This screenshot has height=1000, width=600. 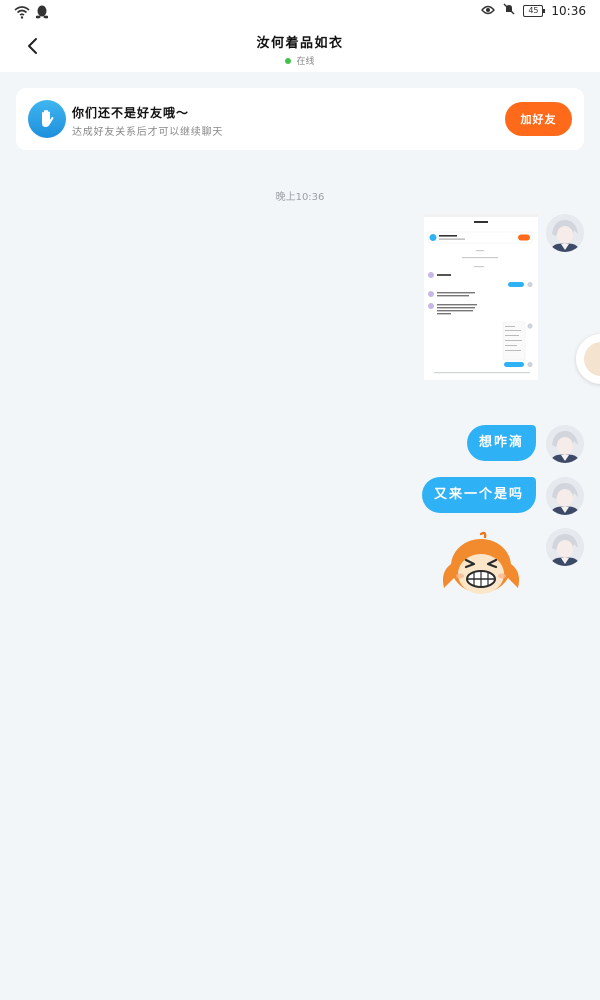 I want to click on chat-header: 汝何着品如衣 在线, so click(x=300, y=48).